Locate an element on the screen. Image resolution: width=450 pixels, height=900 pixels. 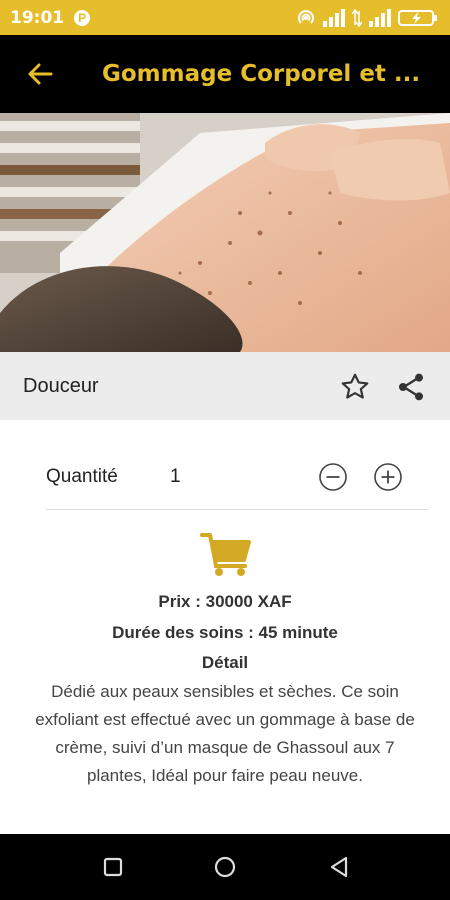
app-notification-icon: P is located at coordinates (82, 17).